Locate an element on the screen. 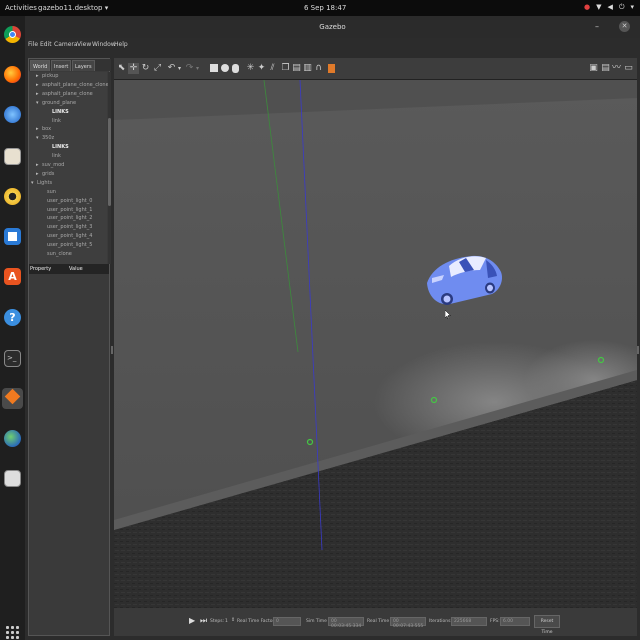 The image size is (640, 640). close-icon: ✕ is located at coordinates (624, 26).